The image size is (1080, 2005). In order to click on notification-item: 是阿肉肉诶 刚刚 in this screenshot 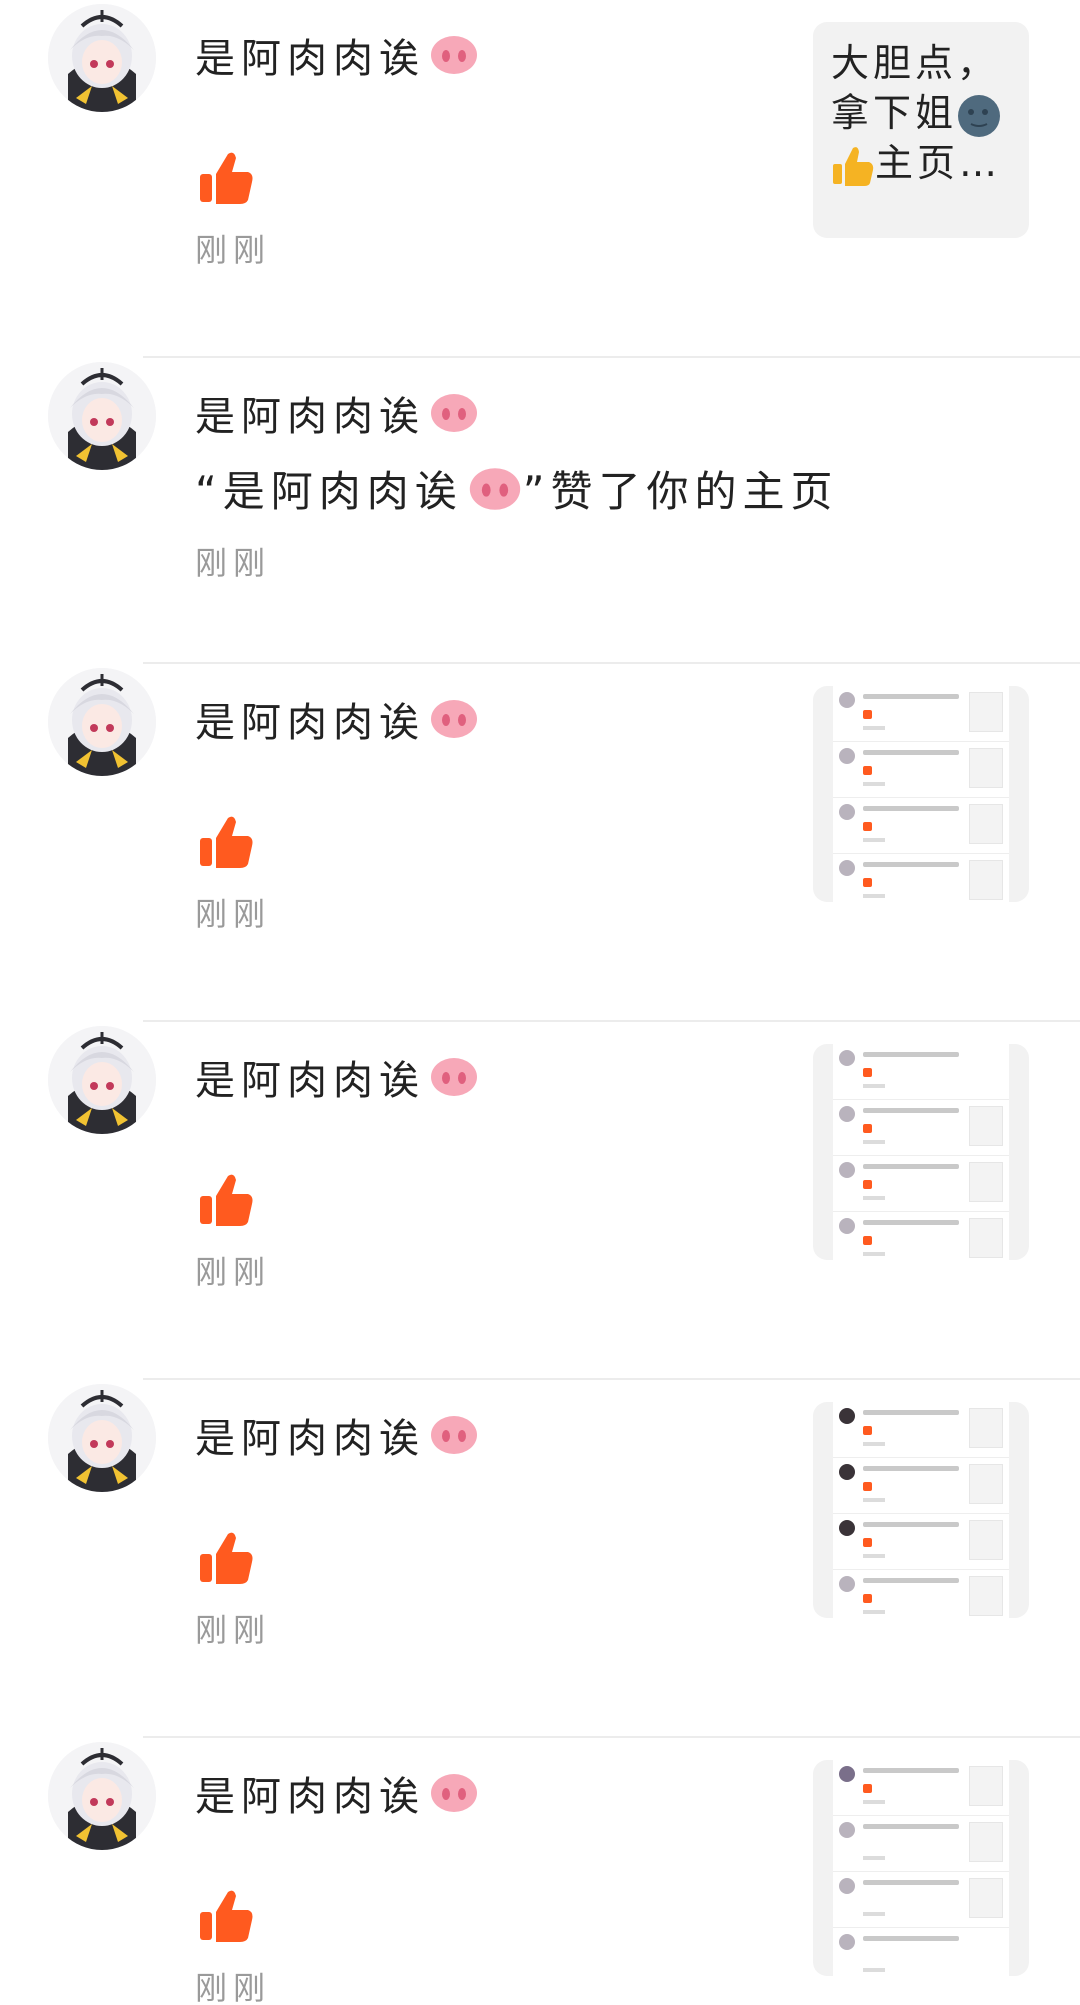, I will do `click(540, 1871)`.